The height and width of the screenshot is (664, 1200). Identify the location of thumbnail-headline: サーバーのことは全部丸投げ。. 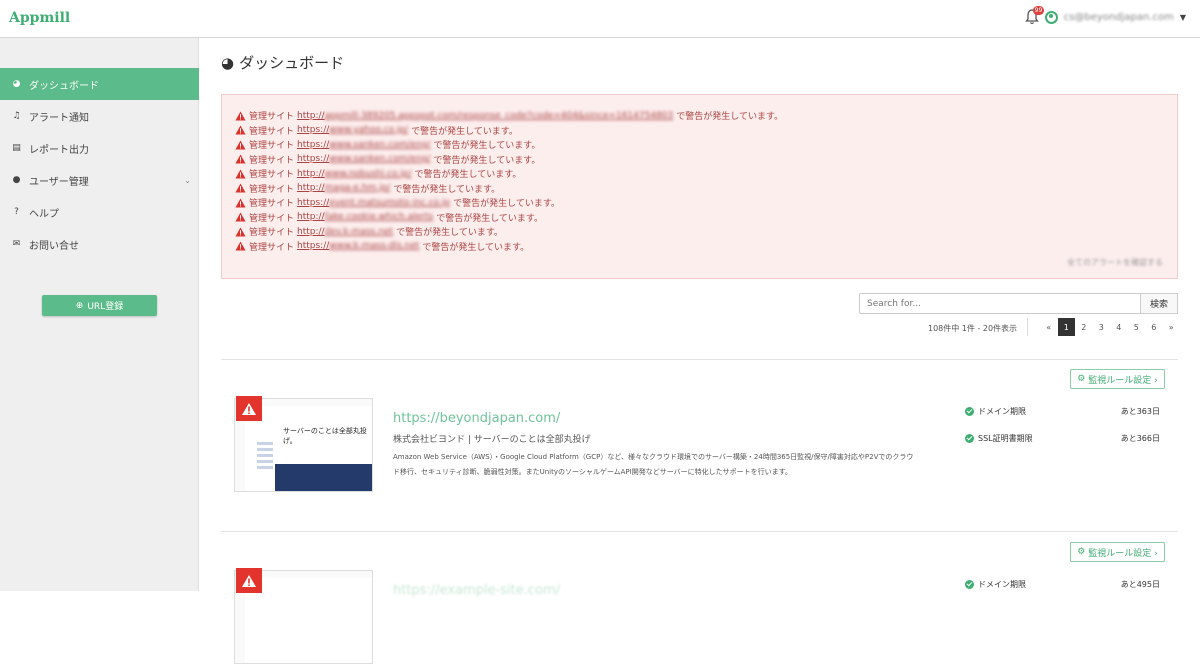
(325, 436).